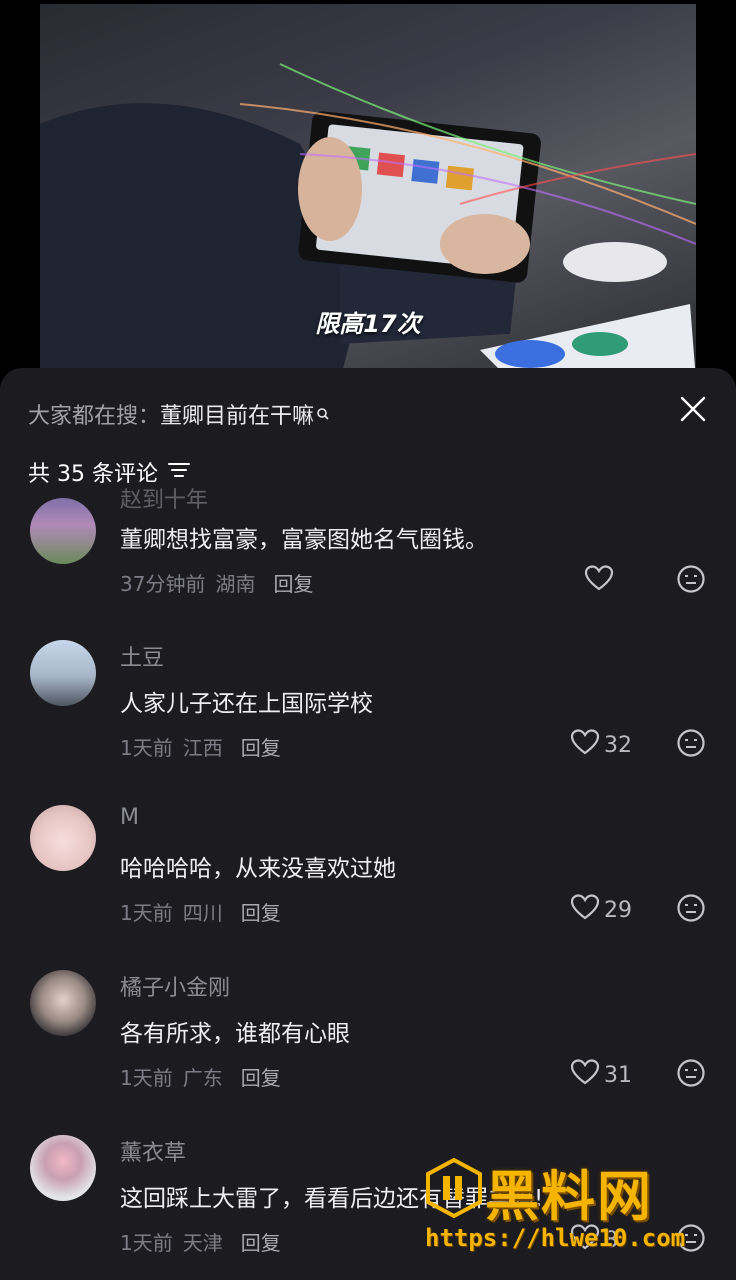 The width and height of the screenshot is (736, 1280). I want to click on comment-region: 天津, so click(202, 1243).